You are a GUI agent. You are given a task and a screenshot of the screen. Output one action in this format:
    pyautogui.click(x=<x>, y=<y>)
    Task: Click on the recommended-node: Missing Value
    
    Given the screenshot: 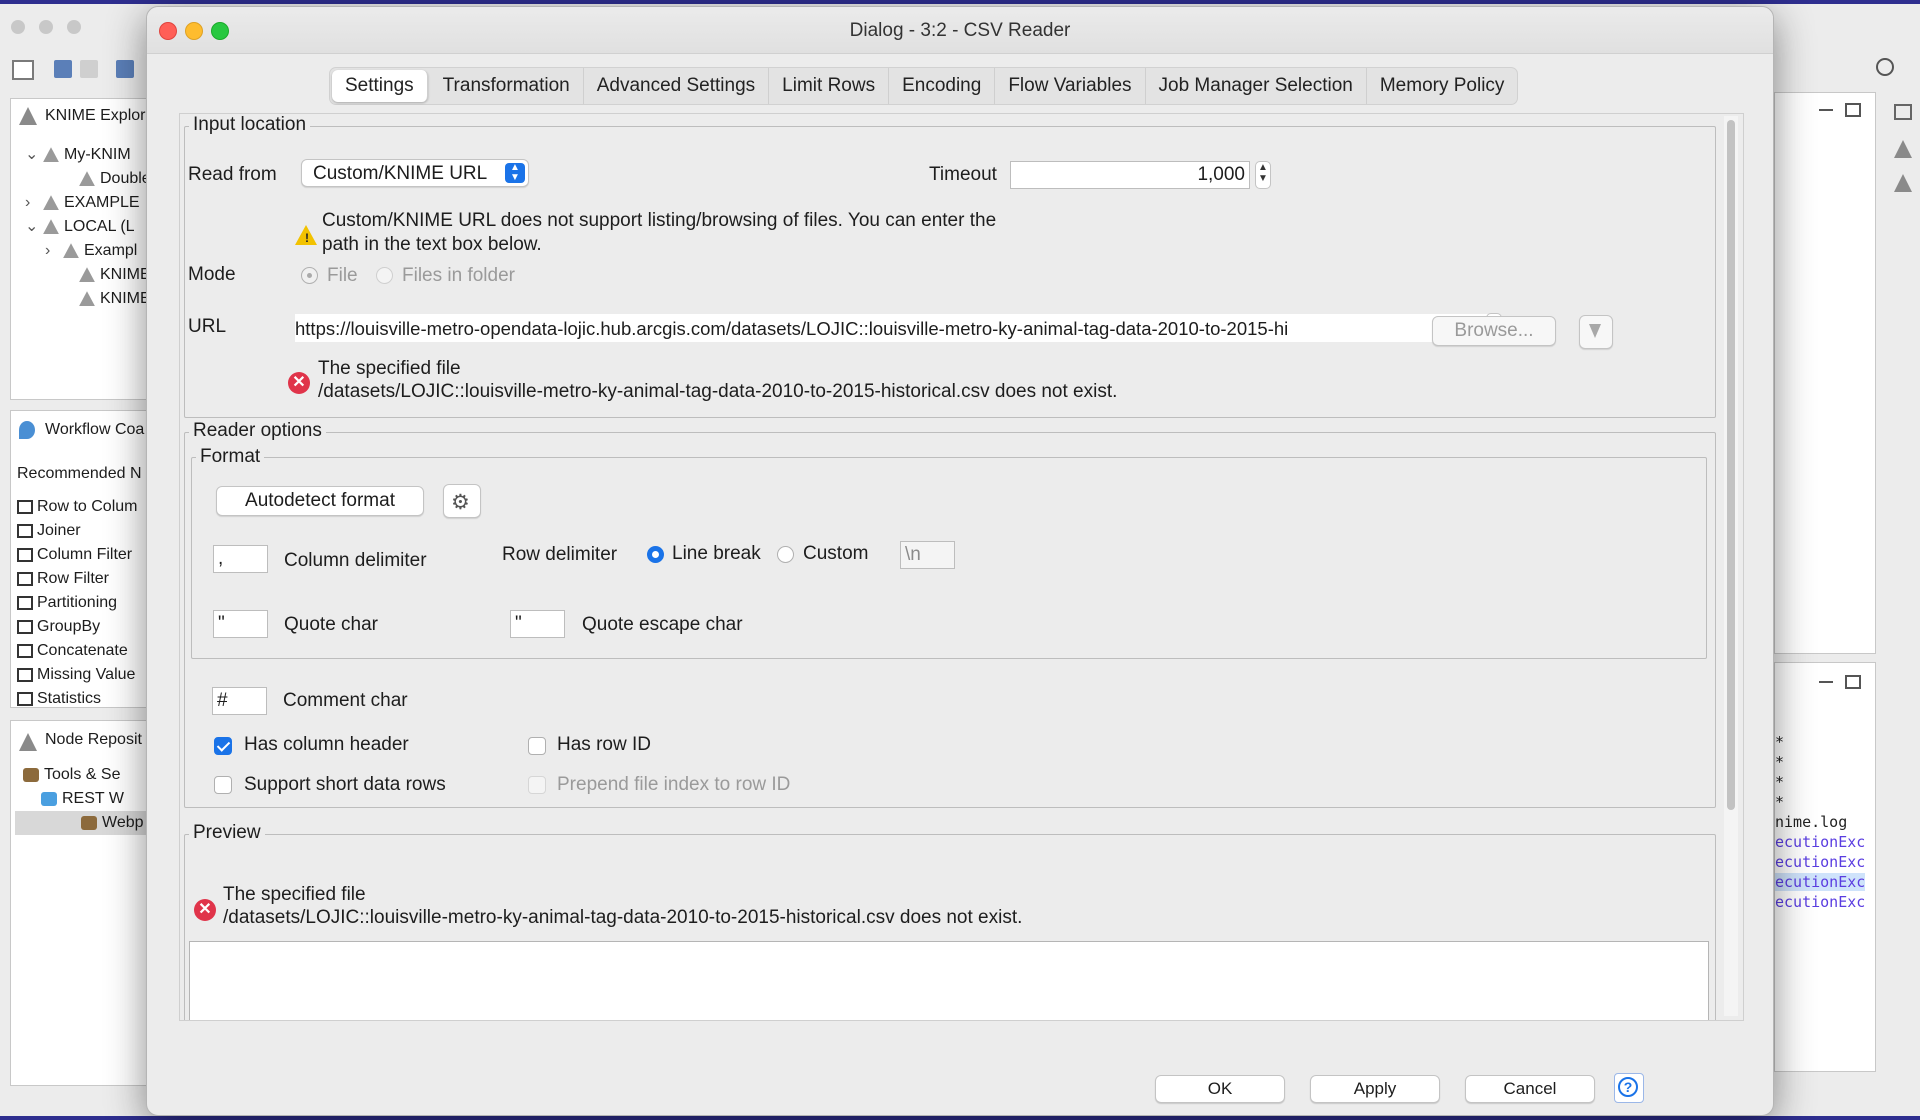 What is the action you would take?
    pyautogui.click(x=76, y=675)
    